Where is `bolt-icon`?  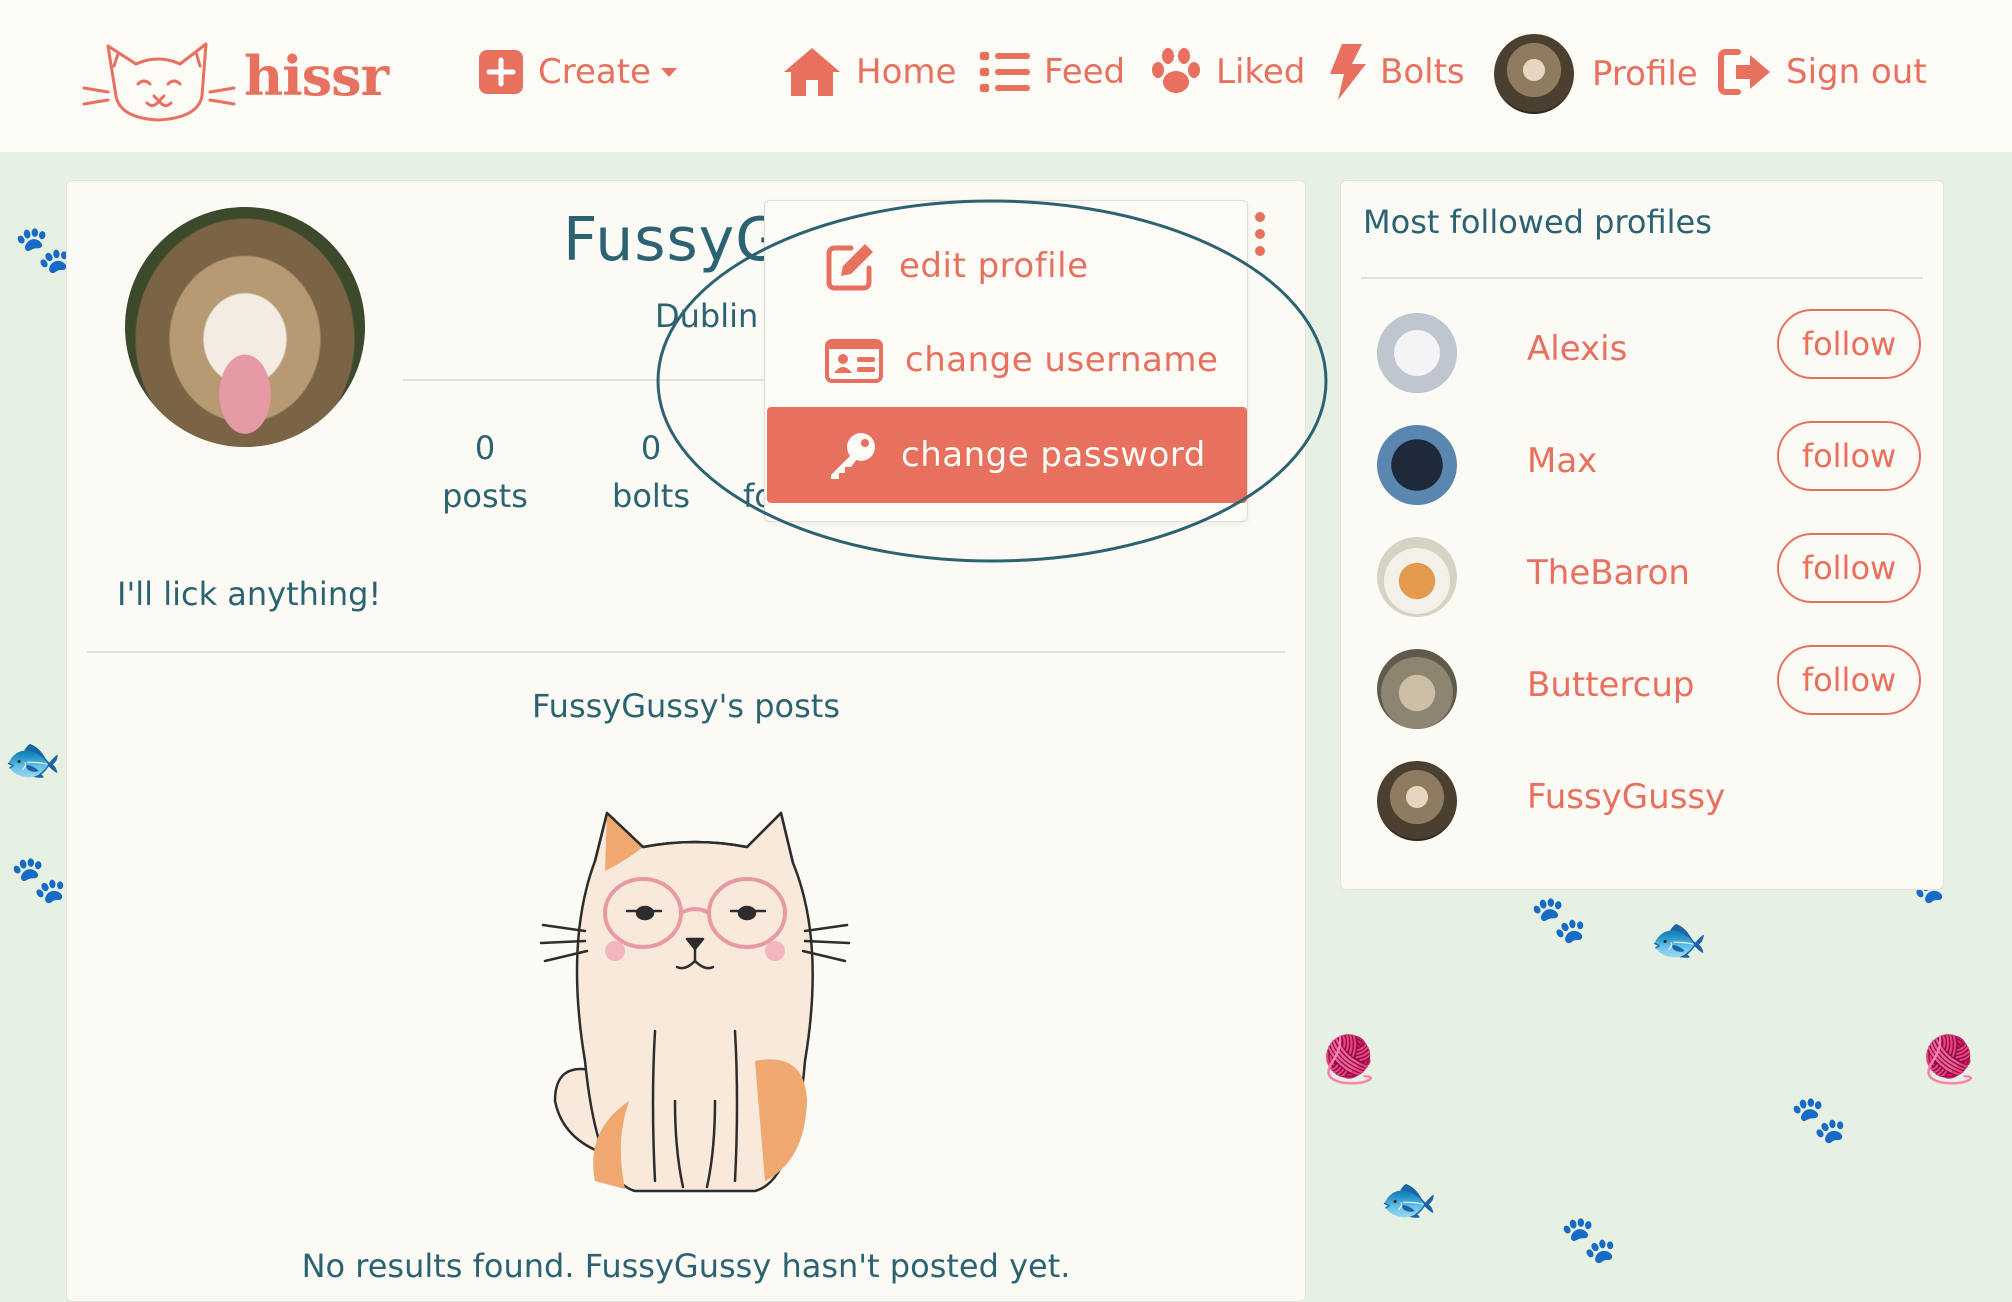
bolt-icon is located at coordinates (1348, 72).